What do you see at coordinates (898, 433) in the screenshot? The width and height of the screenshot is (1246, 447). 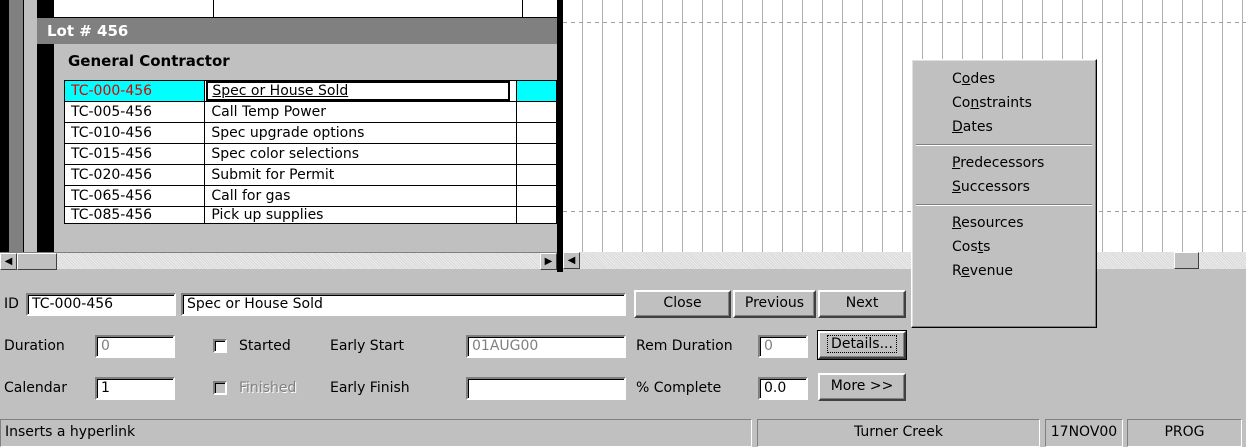 I see `status-project: Turner Creek` at bounding box center [898, 433].